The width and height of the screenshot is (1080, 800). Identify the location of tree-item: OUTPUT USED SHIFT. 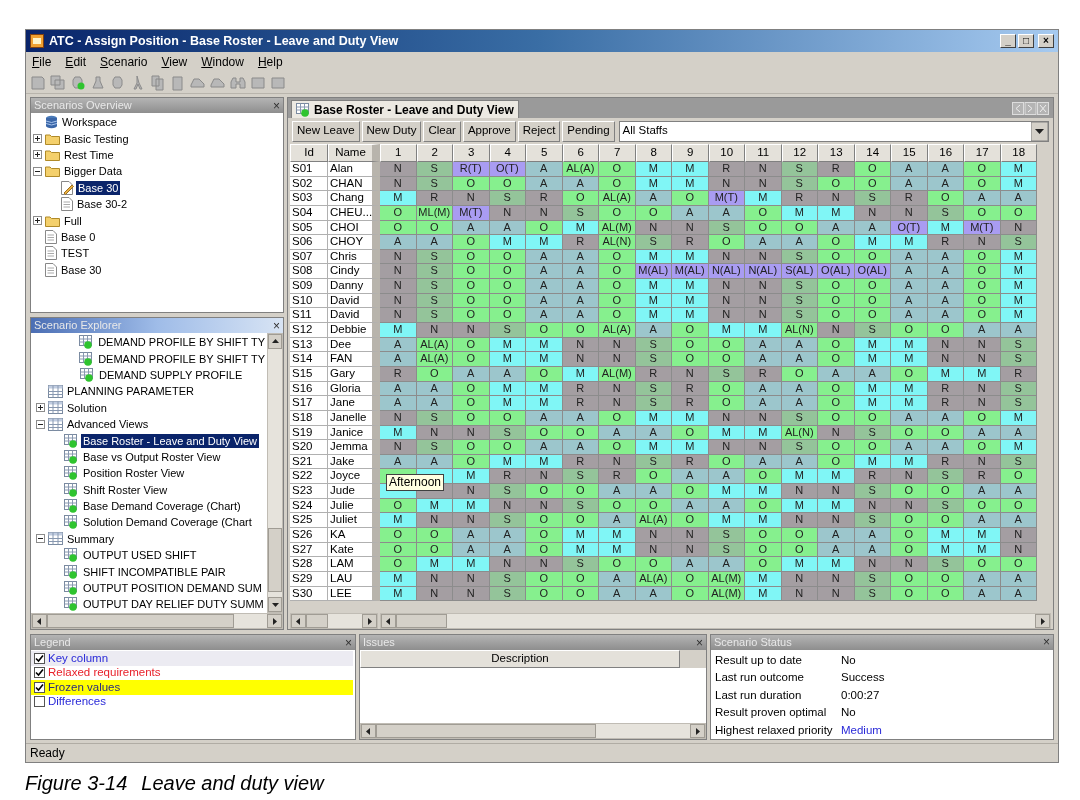
(140, 555).